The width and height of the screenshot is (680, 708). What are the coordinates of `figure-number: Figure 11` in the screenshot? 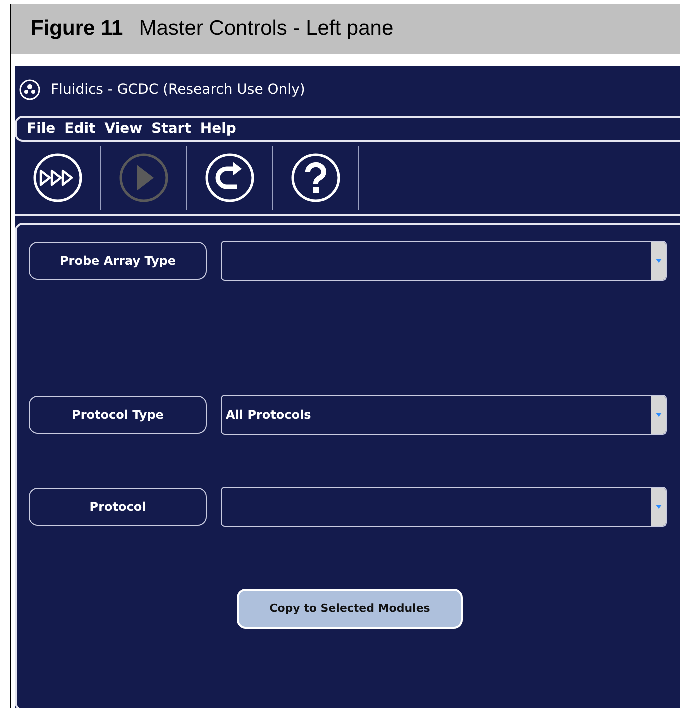 It's located at (77, 29).